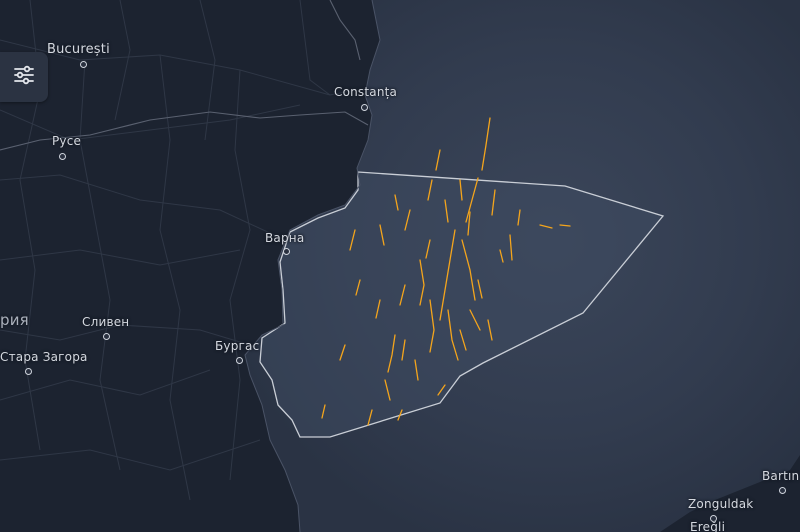  What do you see at coordinates (782, 490) in the screenshot?
I see `city-dot-bartin` at bounding box center [782, 490].